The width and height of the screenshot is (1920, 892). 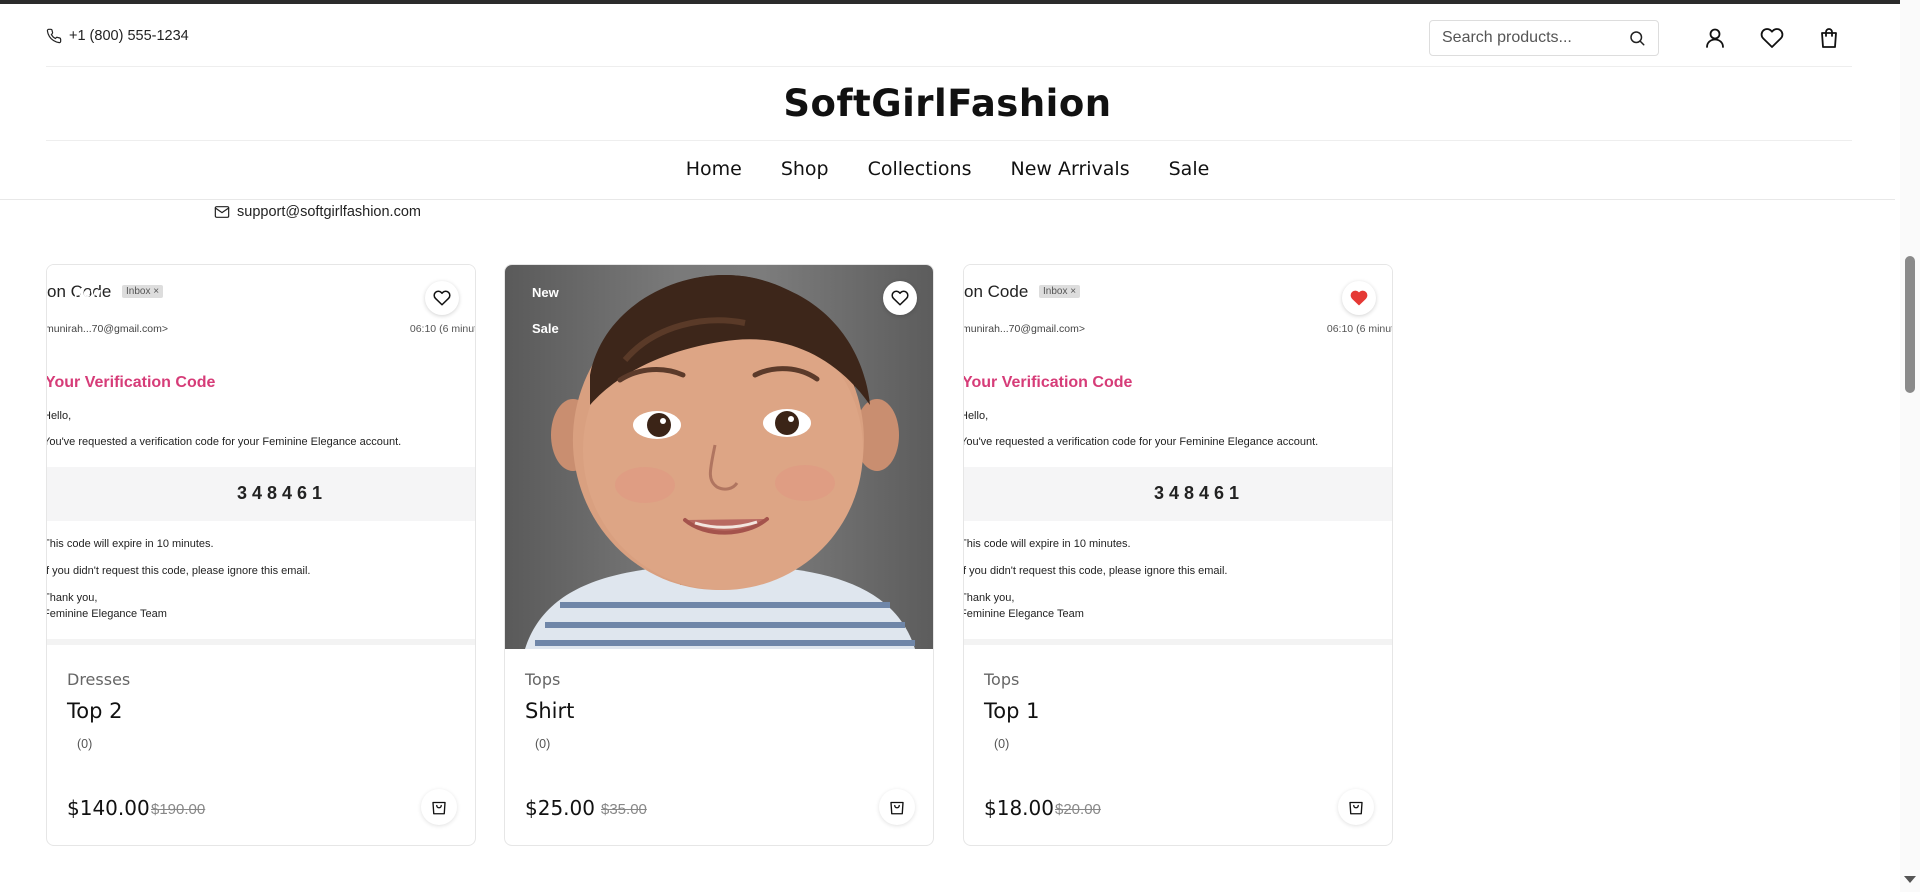 I want to click on product-price: $25.00, so click(x=560, y=808).